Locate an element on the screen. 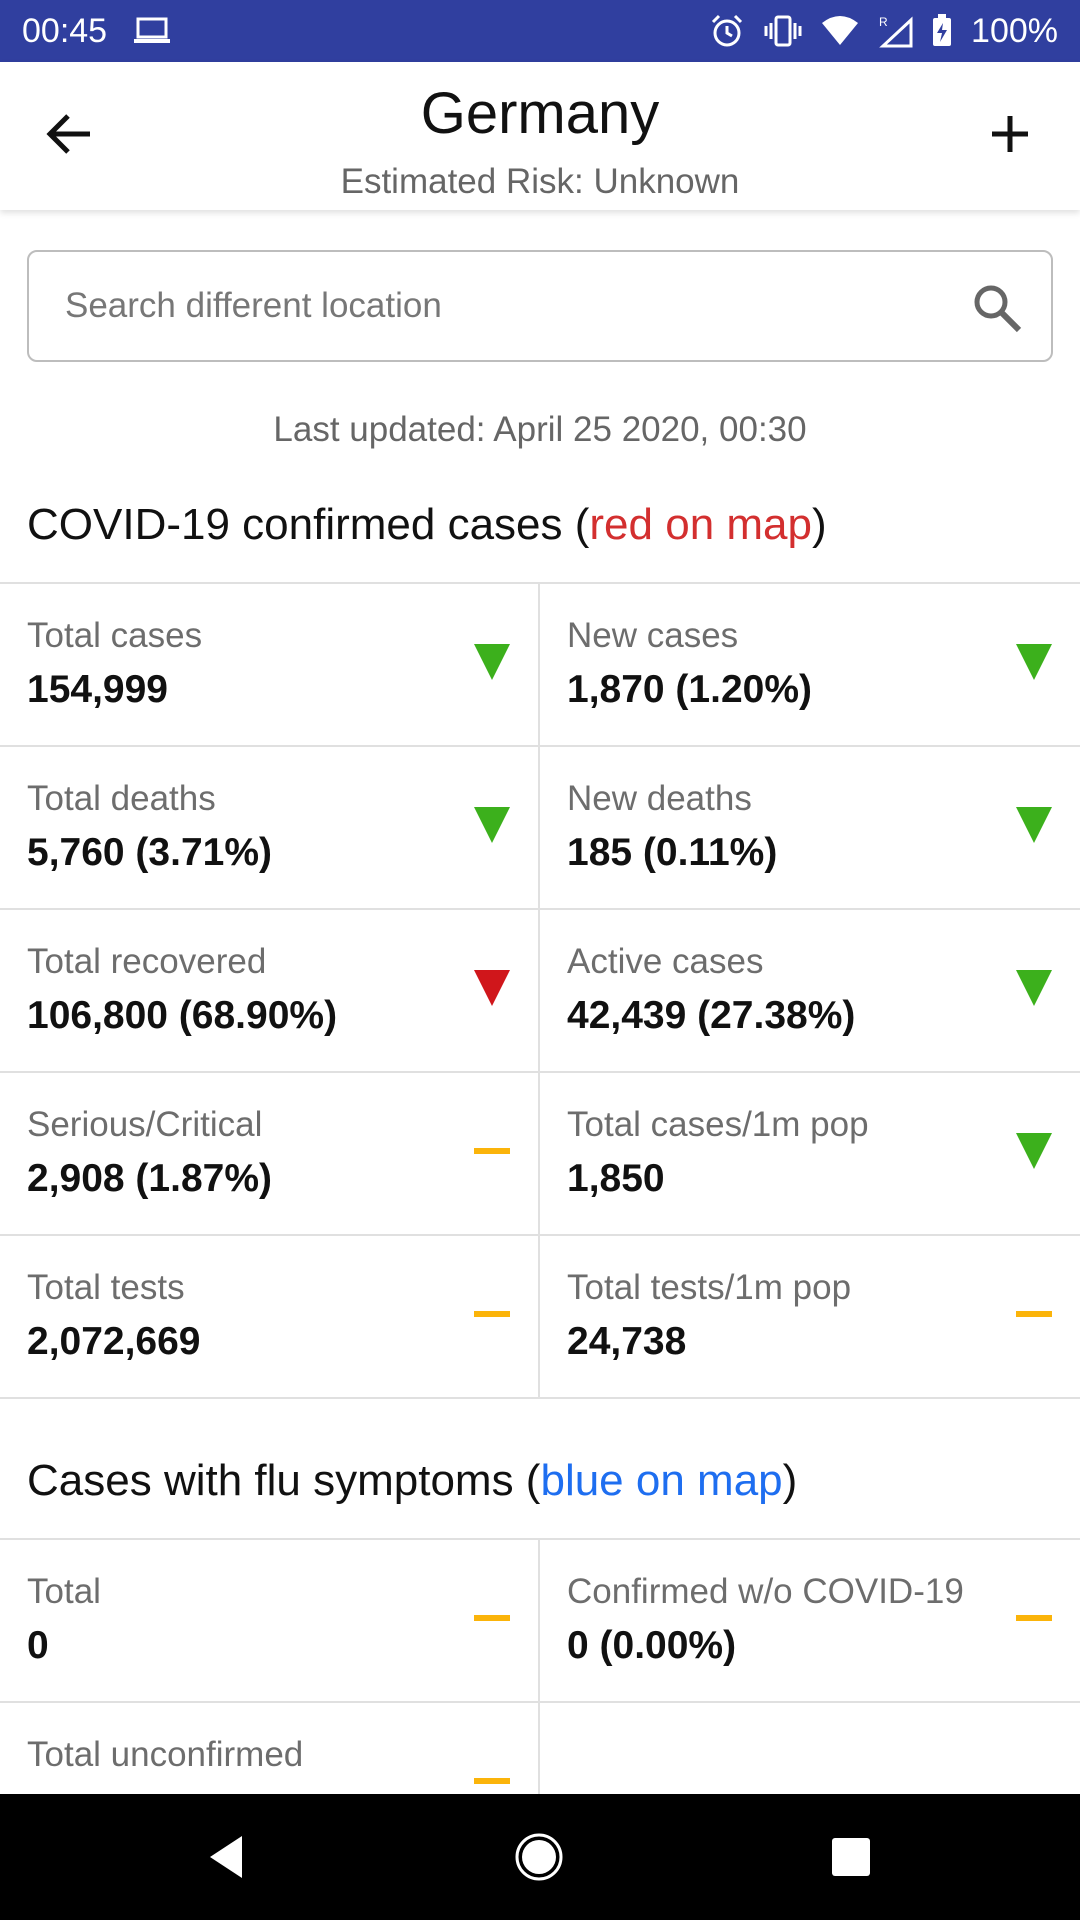  stat-label: New deaths is located at coordinates (659, 798).